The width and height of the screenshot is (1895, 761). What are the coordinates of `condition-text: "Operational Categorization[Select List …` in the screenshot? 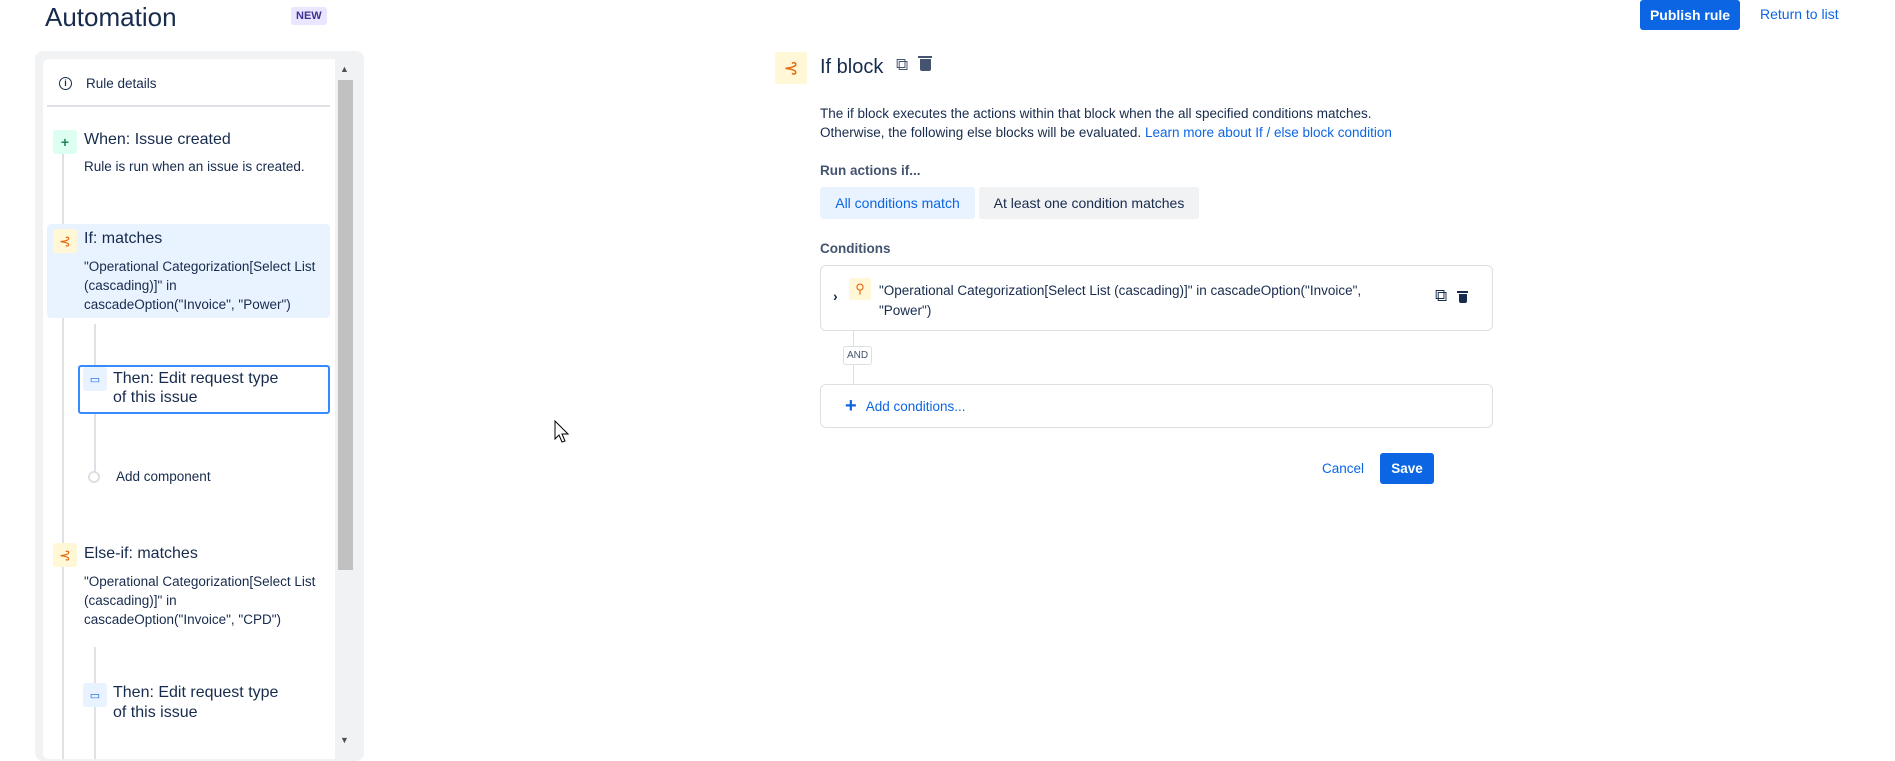 It's located at (1120, 290).